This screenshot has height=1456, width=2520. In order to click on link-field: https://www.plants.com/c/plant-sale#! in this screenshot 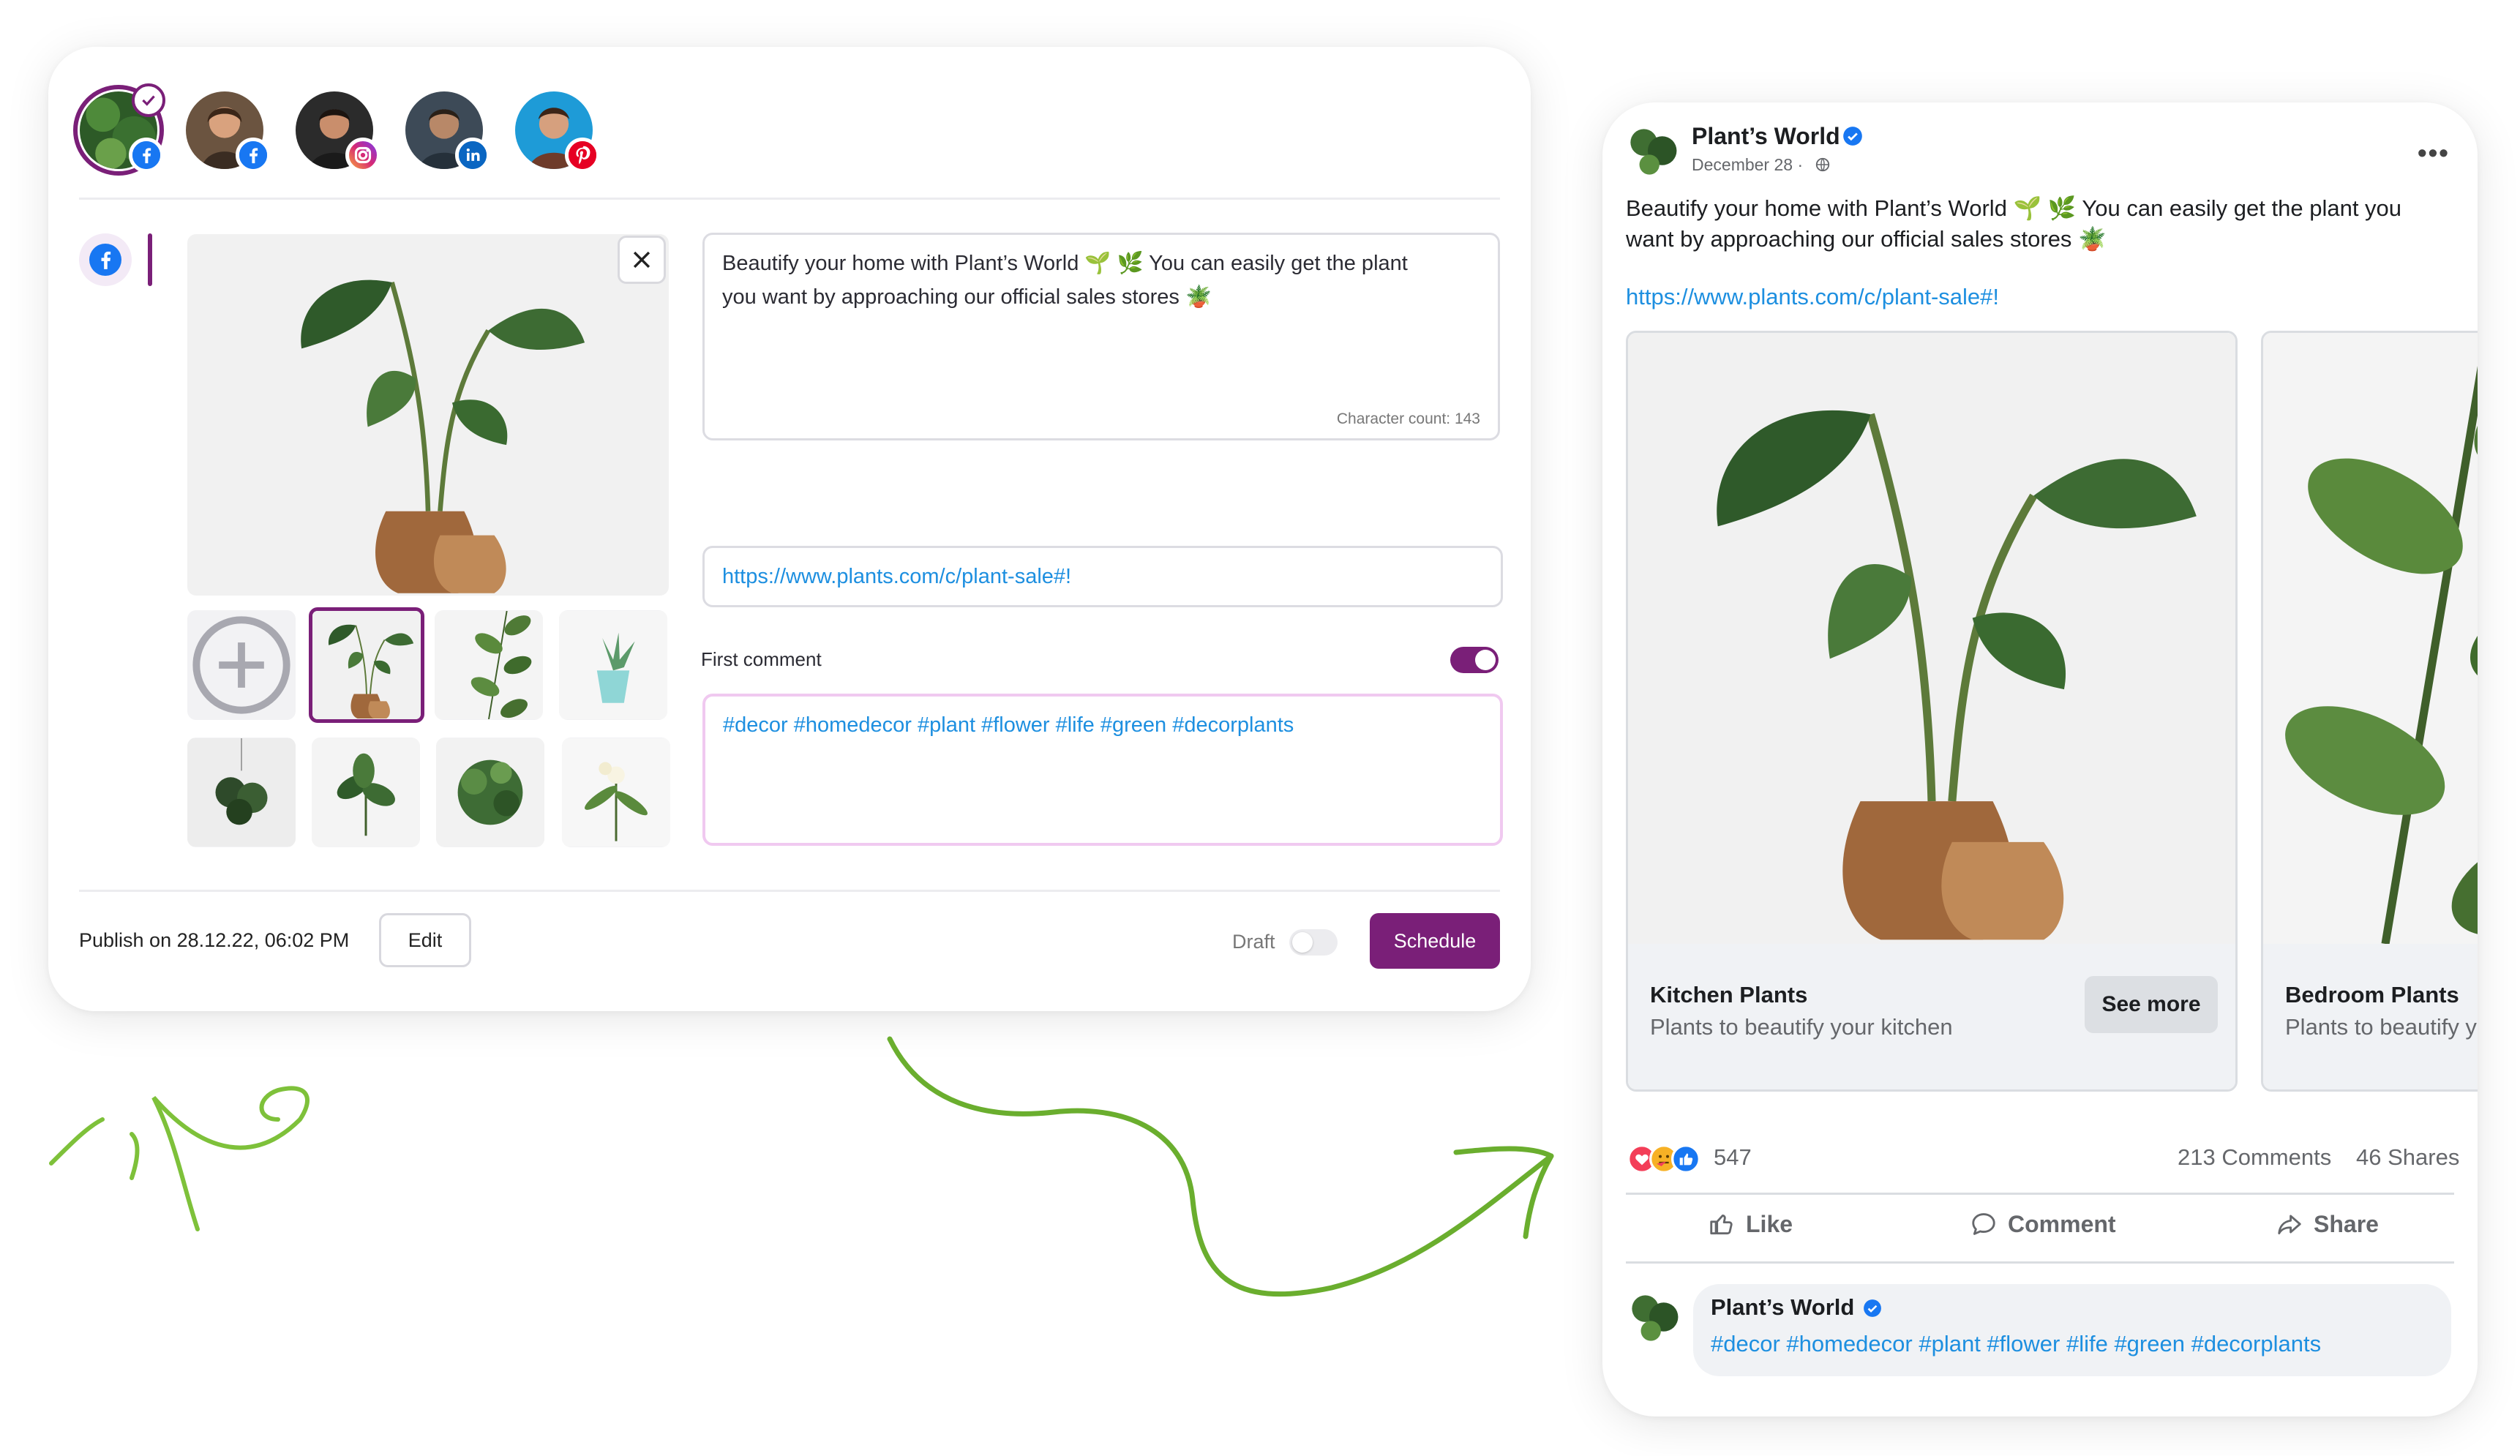, I will do `click(1102, 576)`.